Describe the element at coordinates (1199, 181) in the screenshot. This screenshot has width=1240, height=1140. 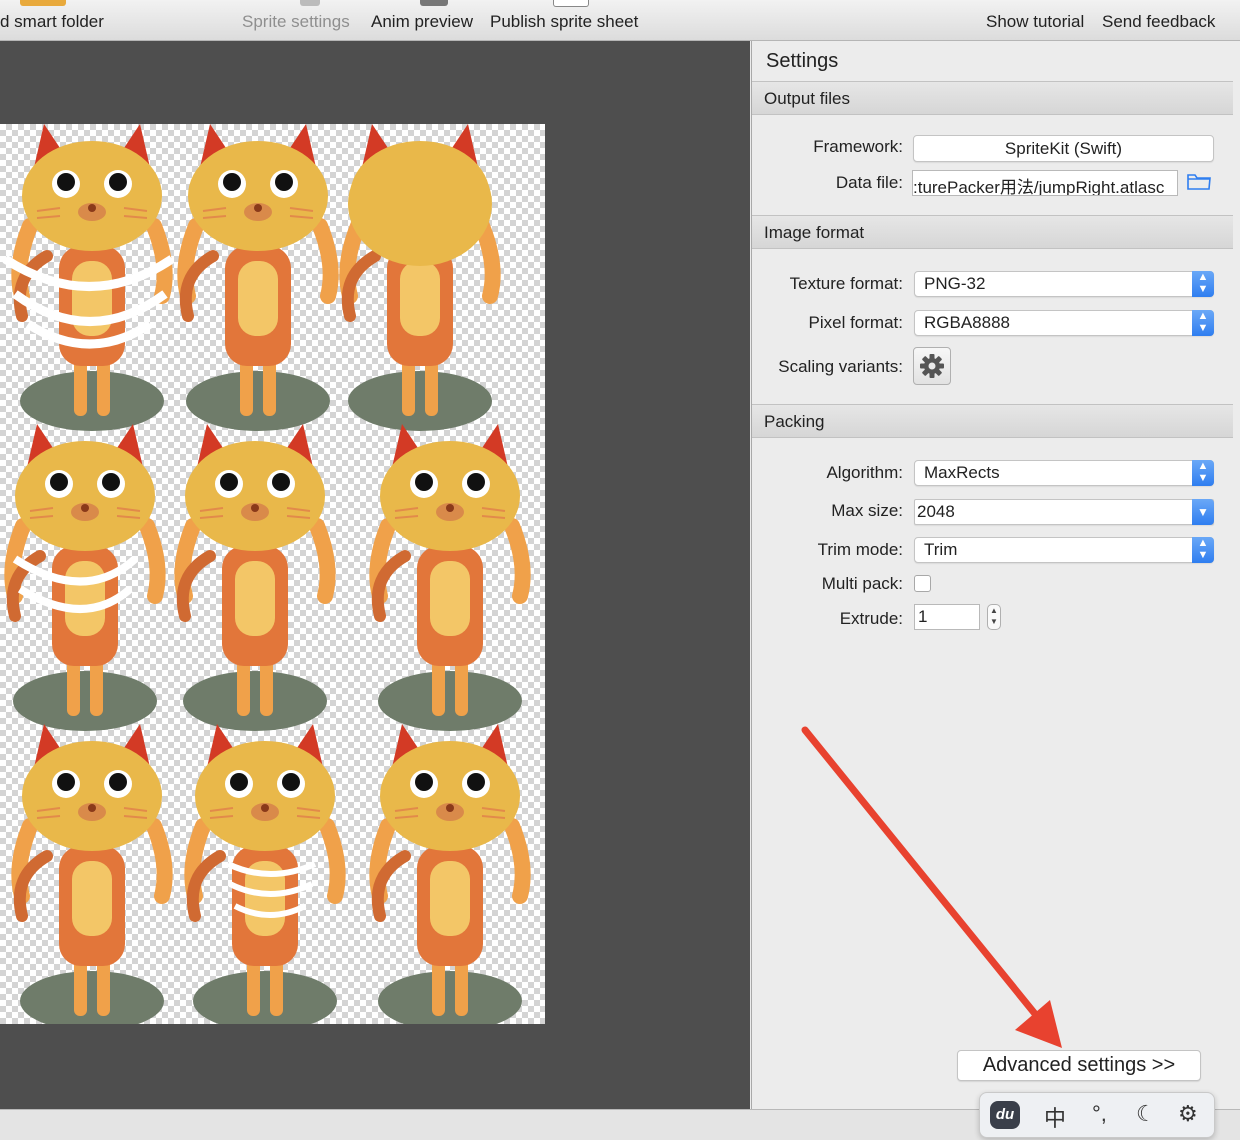
I see `folder-icon` at that location.